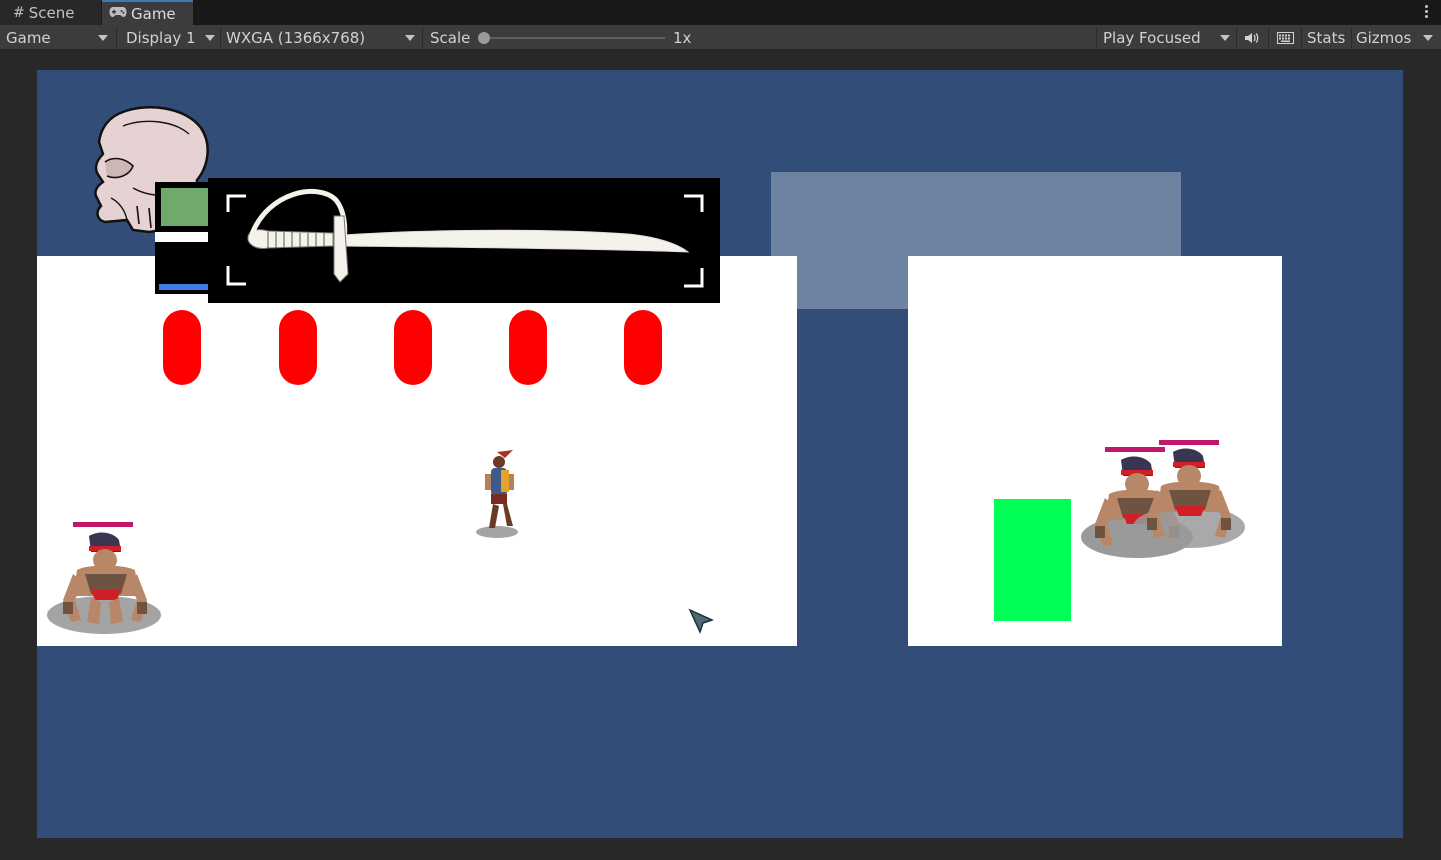 This screenshot has height=860, width=1441. Describe the element at coordinates (19, 12) in the screenshot. I see `hash-icon: #` at that location.